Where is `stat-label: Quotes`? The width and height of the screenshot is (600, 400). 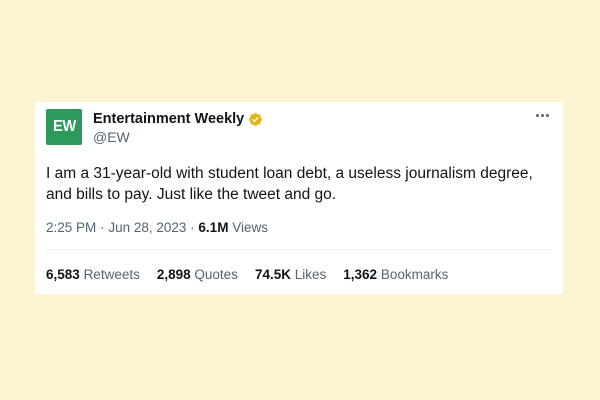 stat-label: Quotes is located at coordinates (216, 274).